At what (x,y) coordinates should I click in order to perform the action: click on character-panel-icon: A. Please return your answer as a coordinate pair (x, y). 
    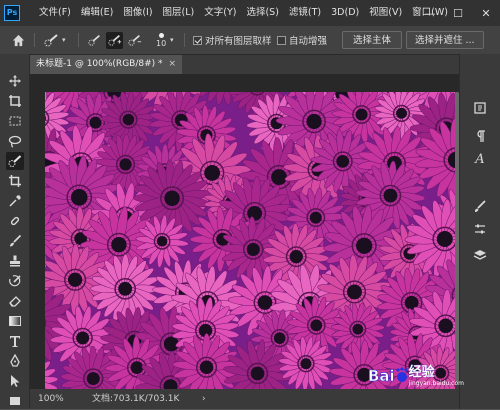
    Looking at the image, I should click on (480, 159).